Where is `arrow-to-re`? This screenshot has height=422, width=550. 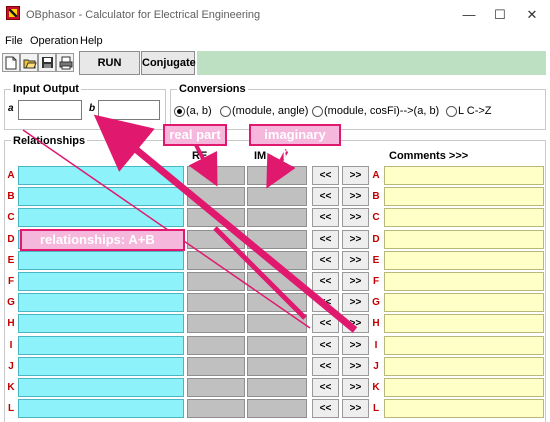 arrow-to-re is located at coordinates (203, 164).